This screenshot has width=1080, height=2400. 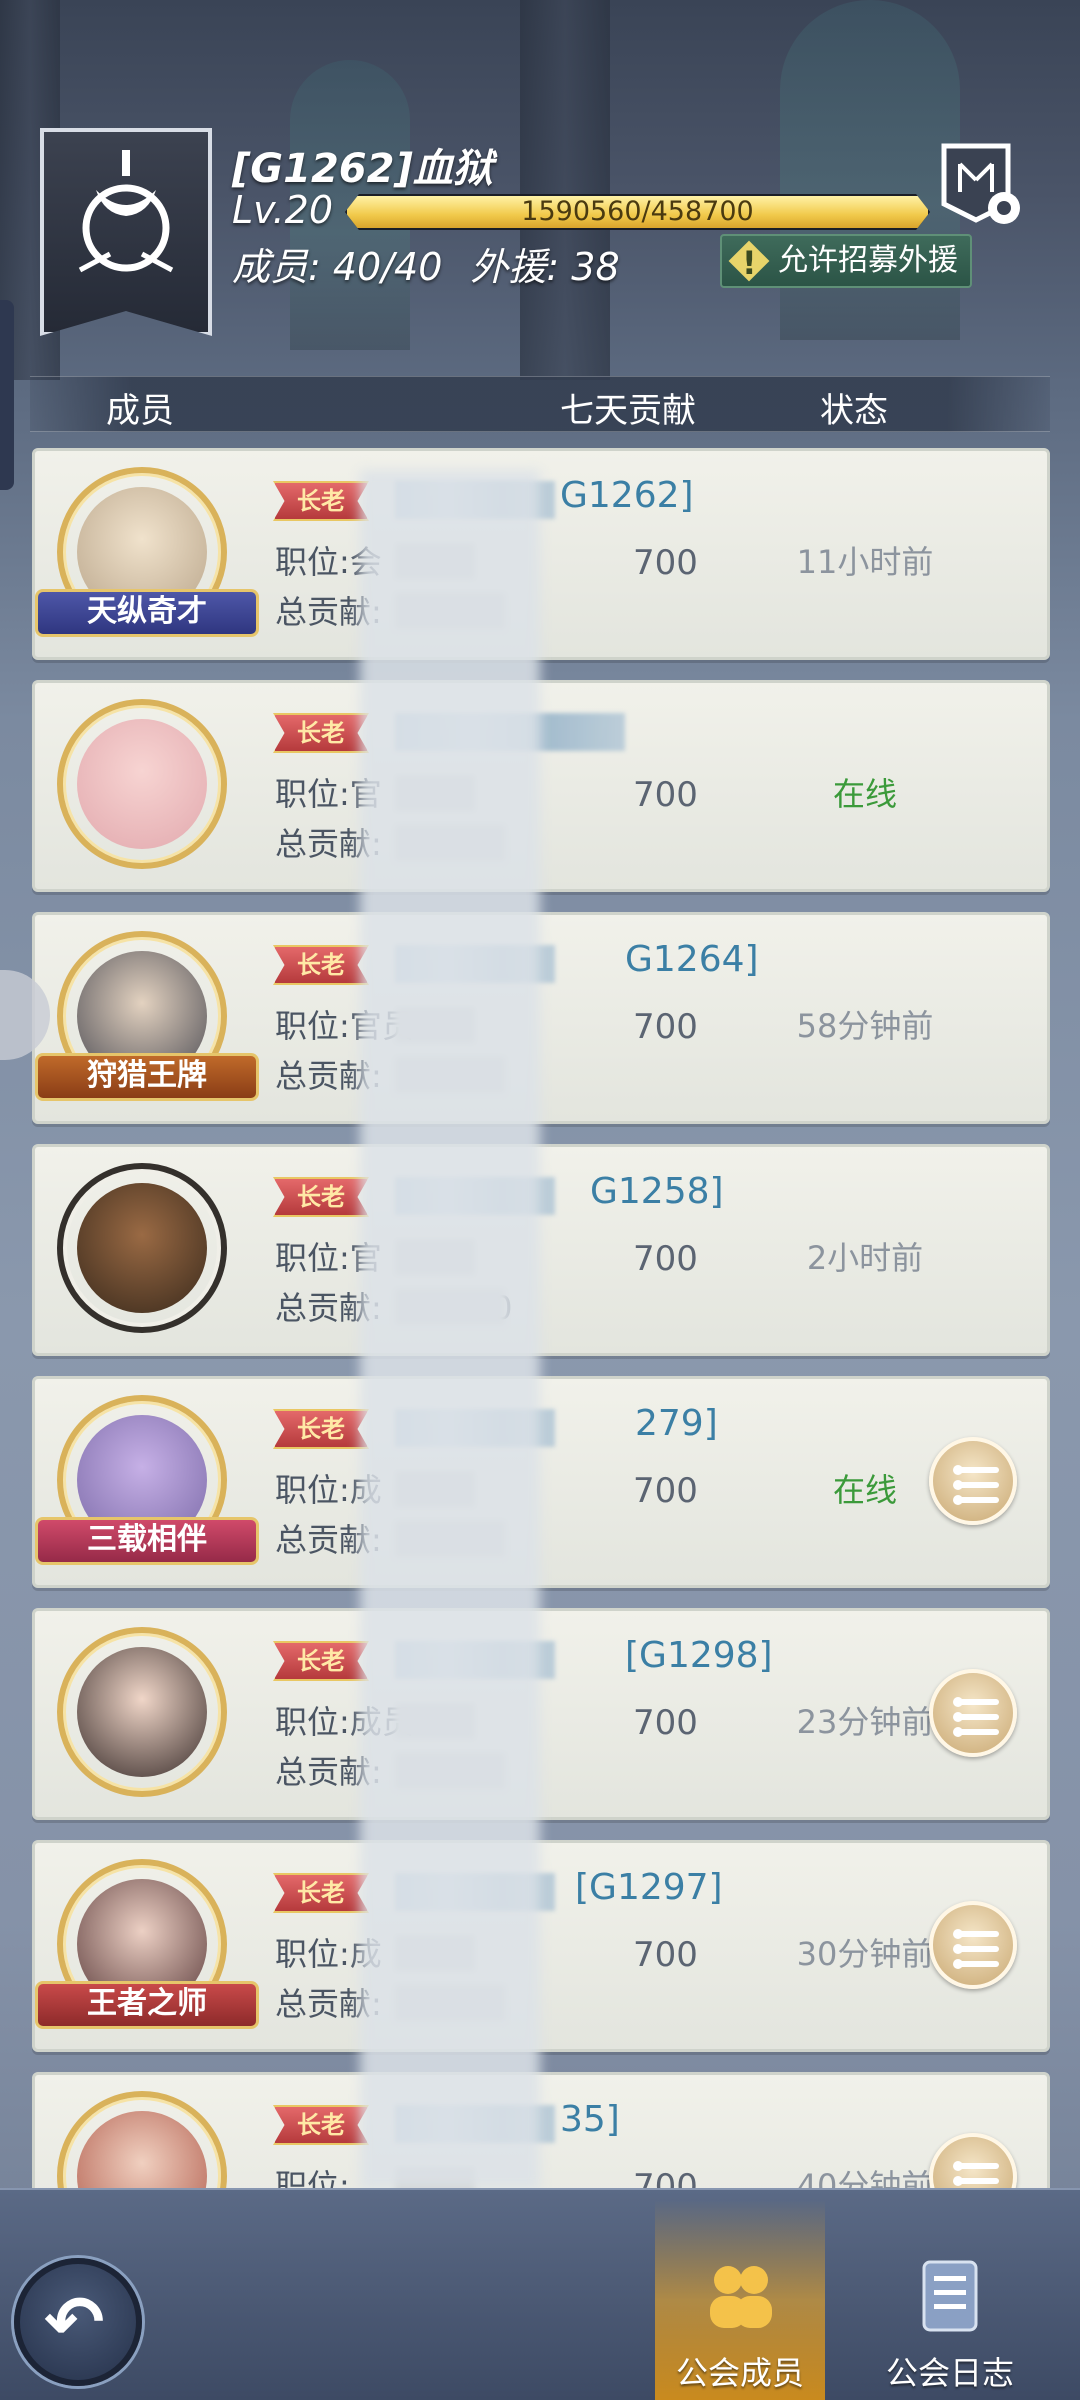 What do you see at coordinates (541, 554) in the screenshot?
I see `member-row: 天纵奇才 长老 G1262] 职位:会 总贡献: 700 11小时前` at bounding box center [541, 554].